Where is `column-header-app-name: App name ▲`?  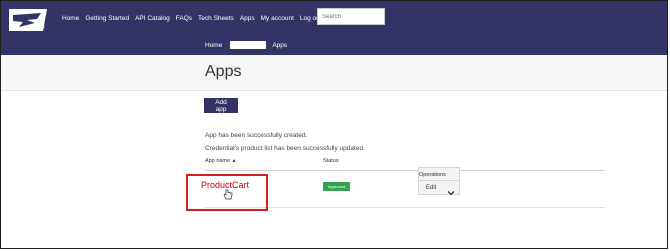
column-header-app-name: App name ▲ is located at coordinates (221, 161).